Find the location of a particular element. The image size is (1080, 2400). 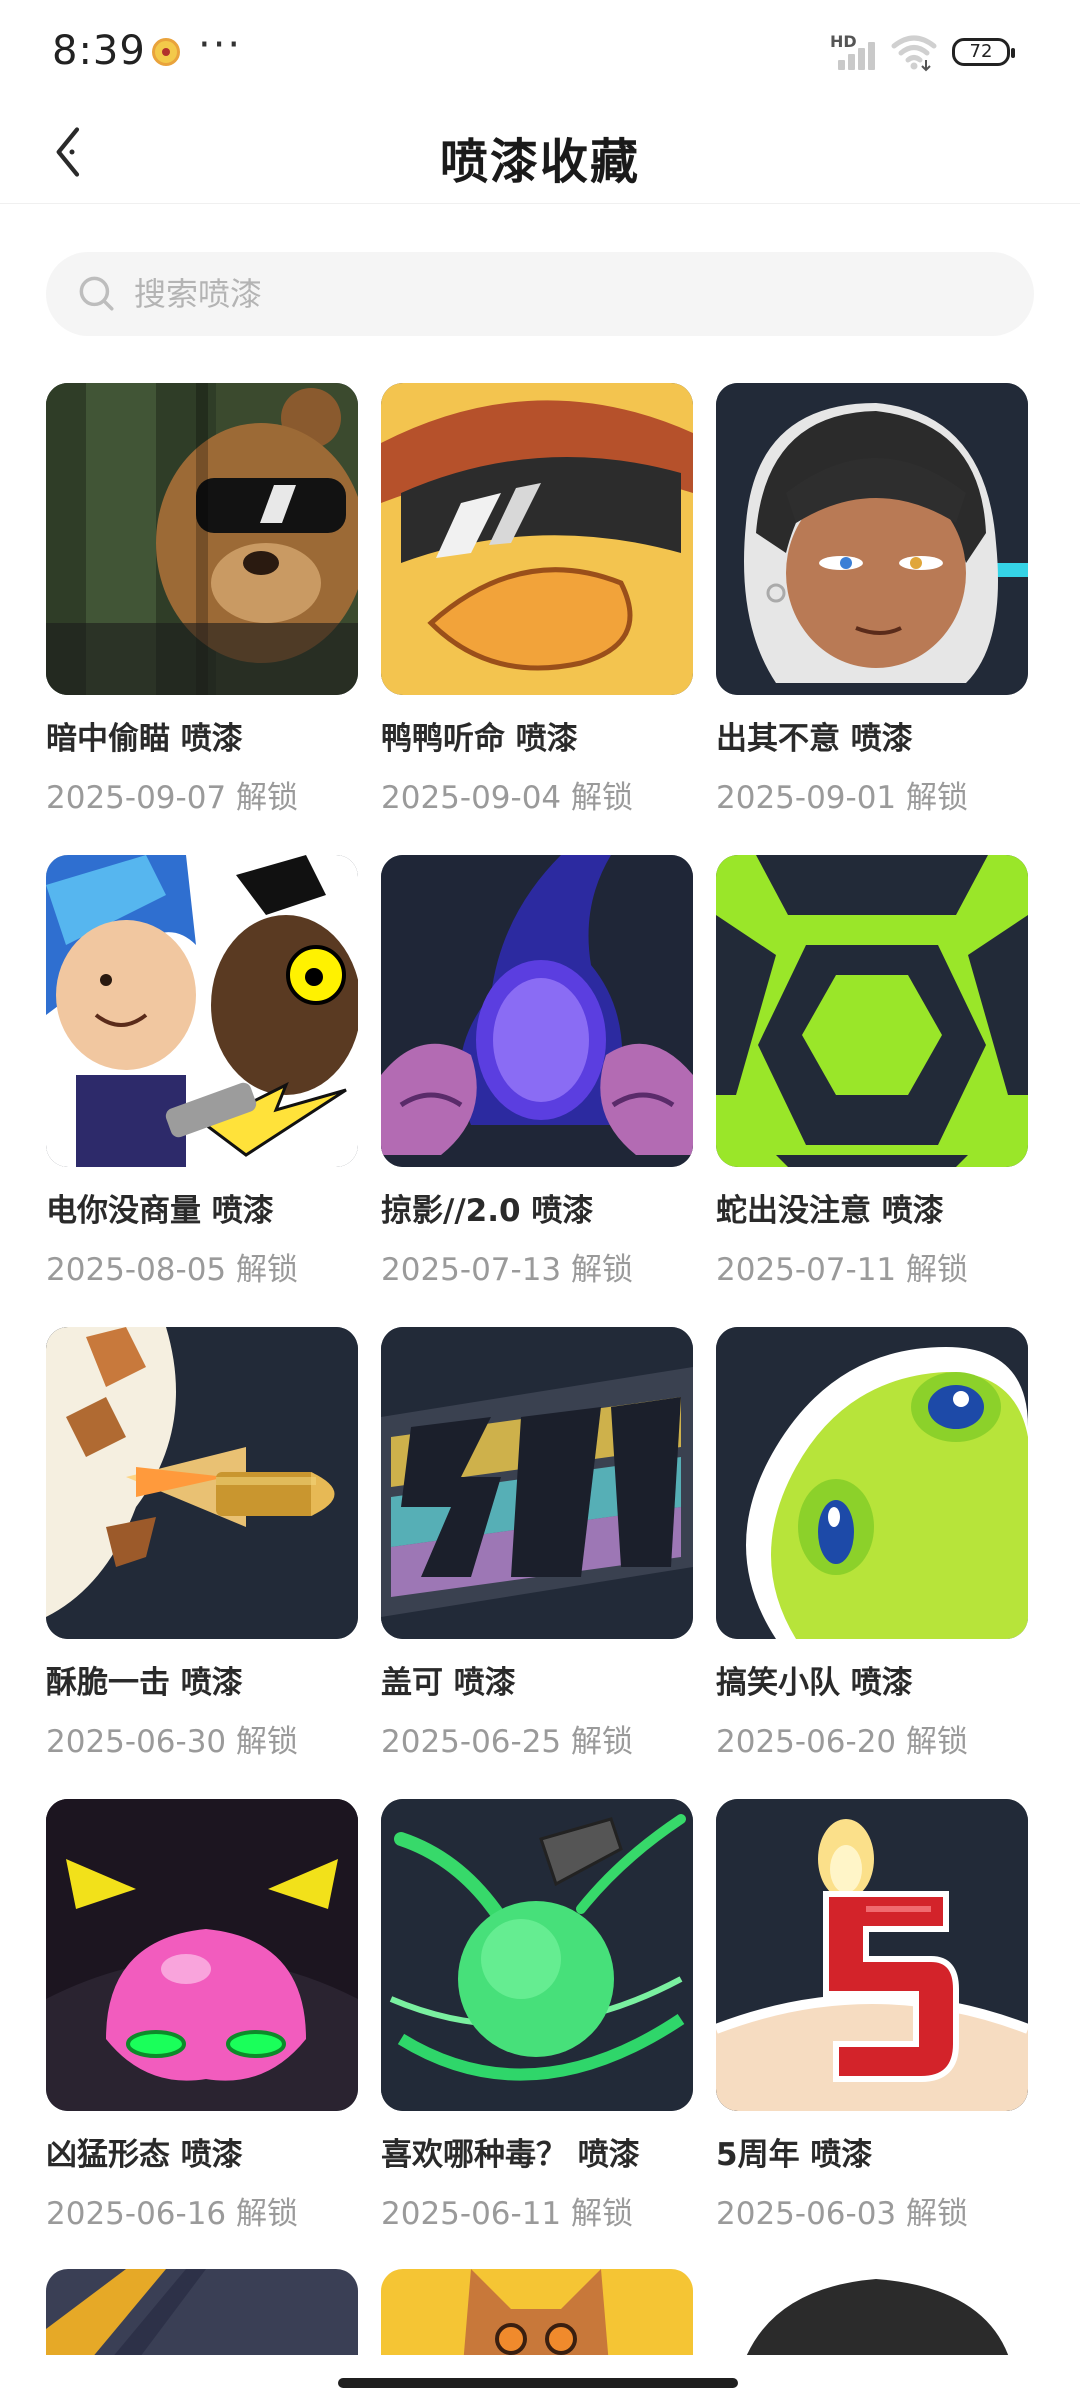

search-input is located at coordinates (584, 294).